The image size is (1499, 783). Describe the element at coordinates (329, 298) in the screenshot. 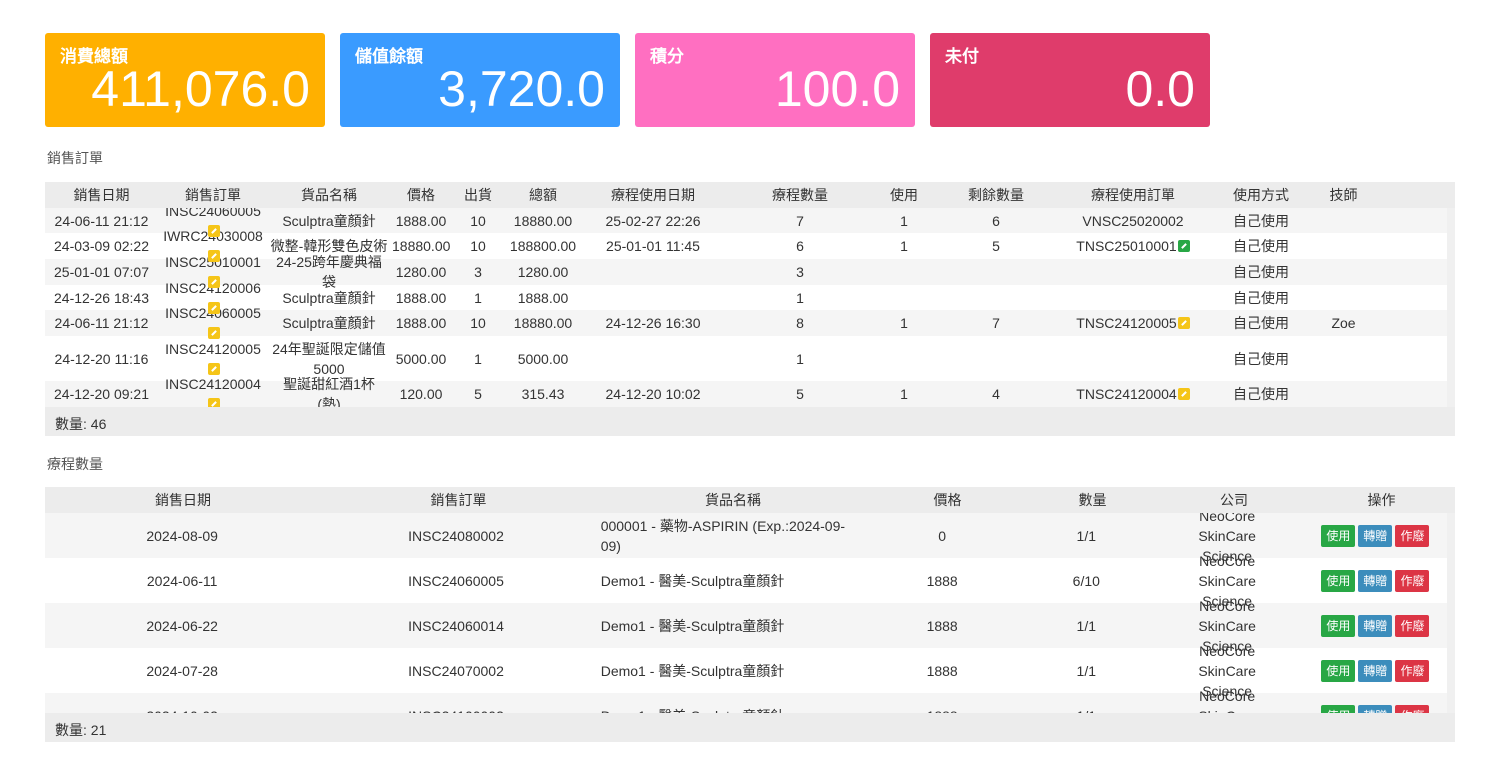

I see `sales-cell-name: Sculptra童顏針` at that location.